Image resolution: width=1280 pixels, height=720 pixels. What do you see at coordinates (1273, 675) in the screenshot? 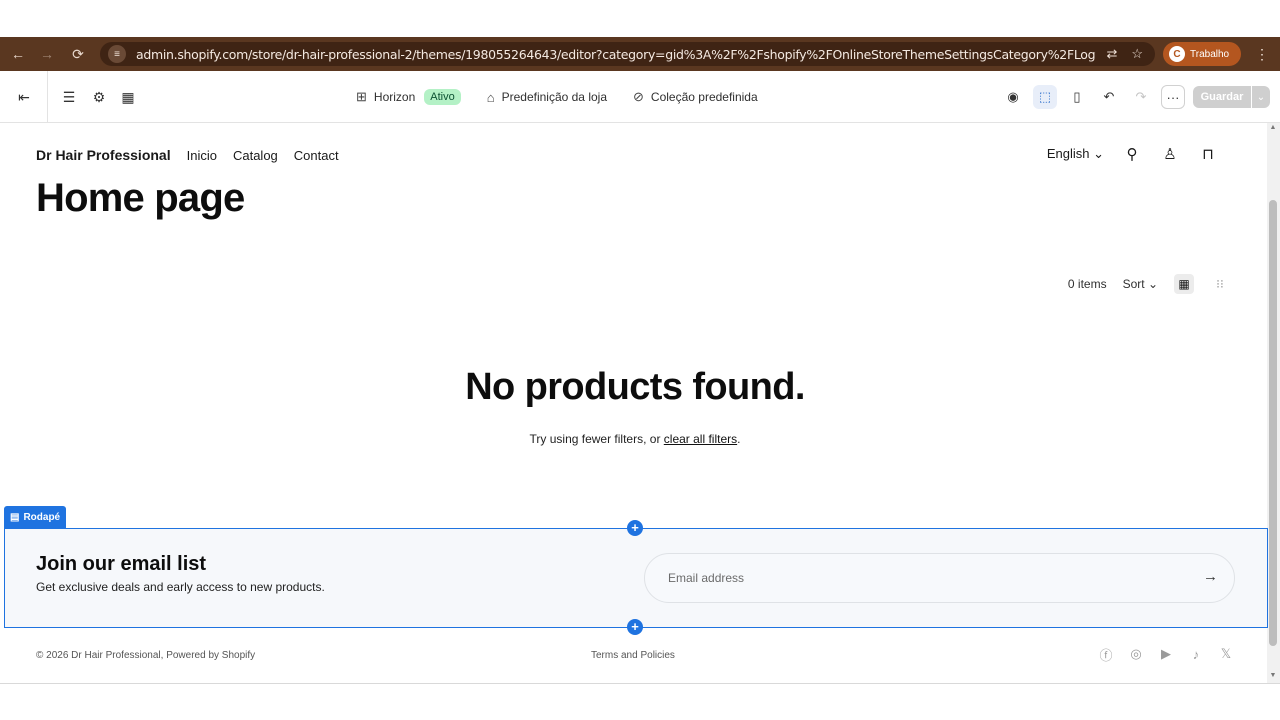
I see `scroll-down-icon: ▼` at bounding box center [1273, 675].